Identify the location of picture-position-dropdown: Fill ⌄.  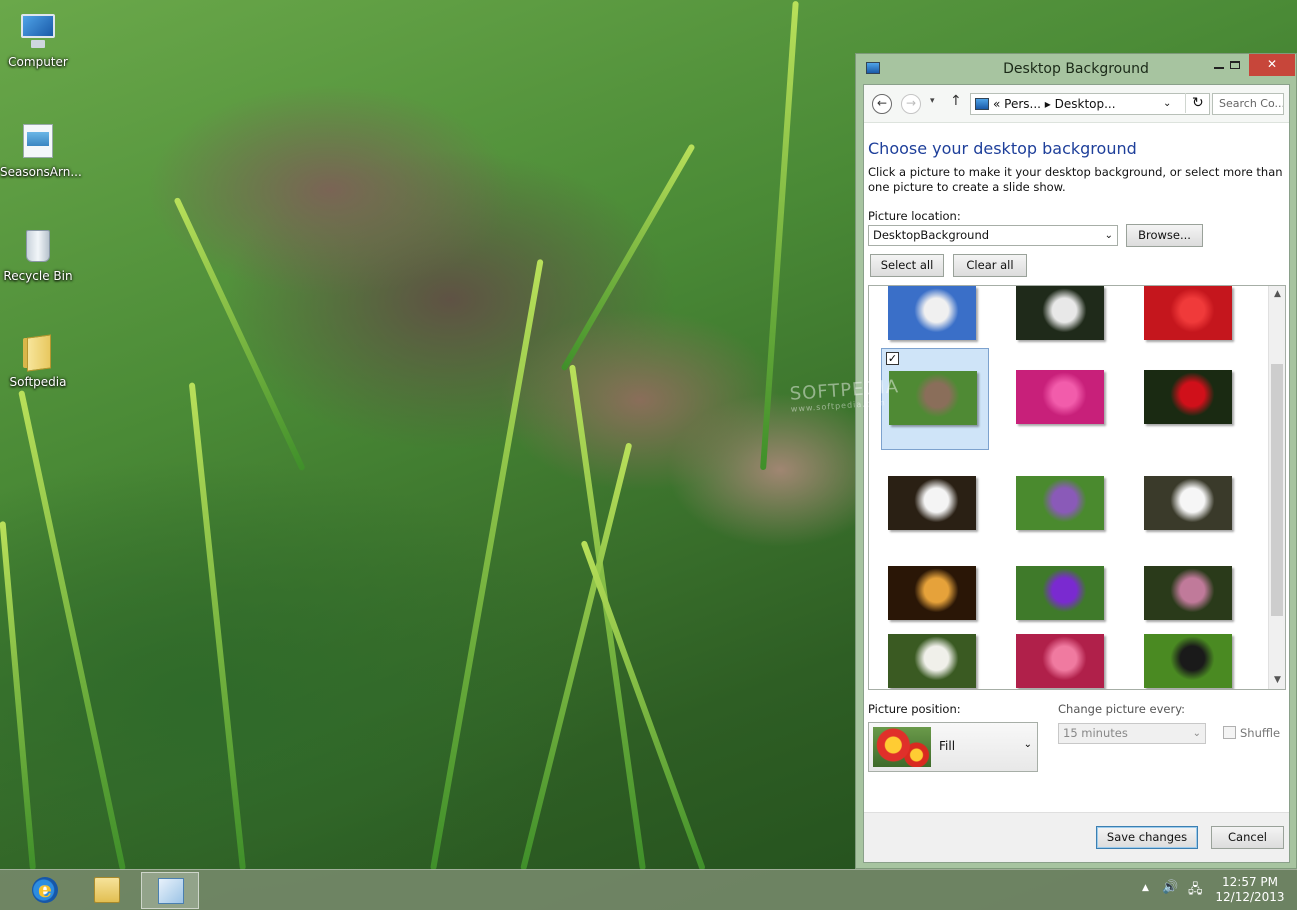
(953, 747).